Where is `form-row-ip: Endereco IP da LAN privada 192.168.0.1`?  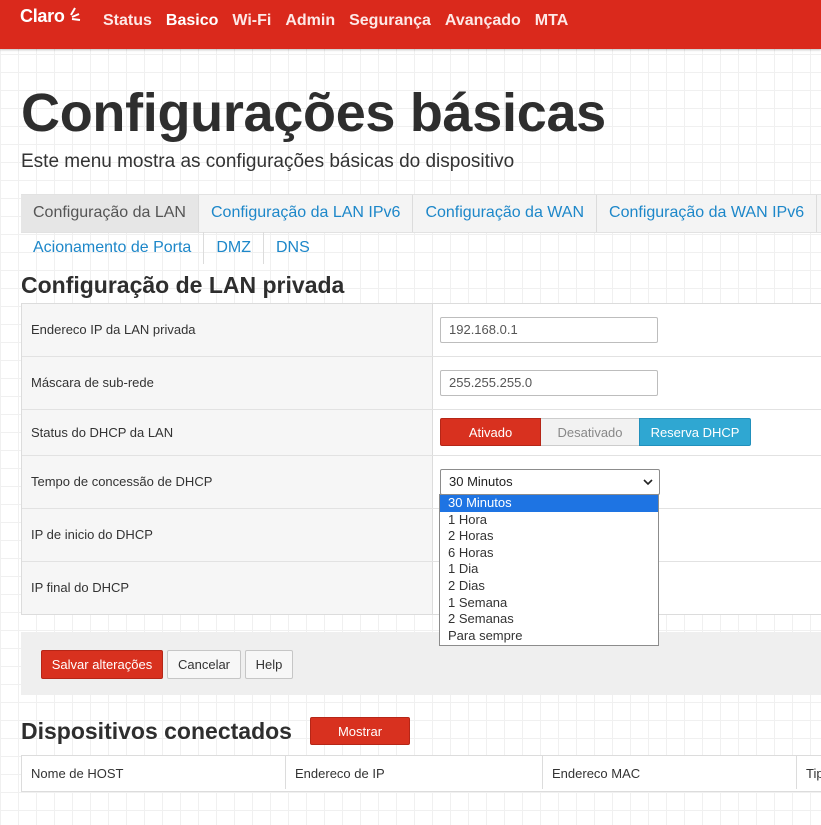 form-row-ip: Endereco IP da LAN privada 192.168.0.1 is located at coordinates (421, 330).